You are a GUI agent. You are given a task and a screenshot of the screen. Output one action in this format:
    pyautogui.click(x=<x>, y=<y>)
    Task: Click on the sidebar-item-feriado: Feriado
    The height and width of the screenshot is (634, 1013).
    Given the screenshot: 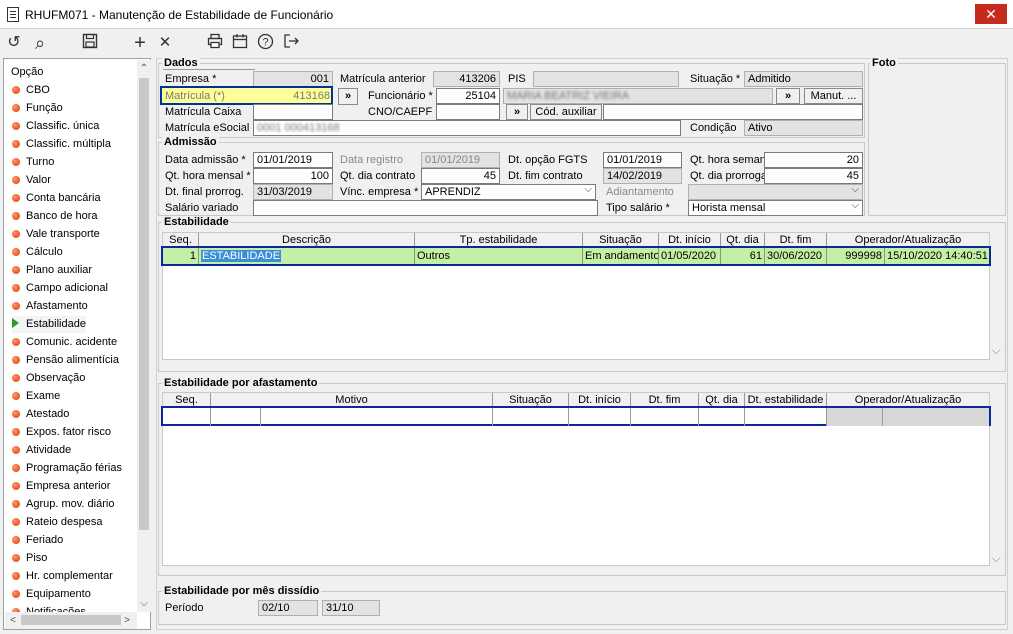 What is the action you would take?
    pyautogui.click(x=37, y=540)
    